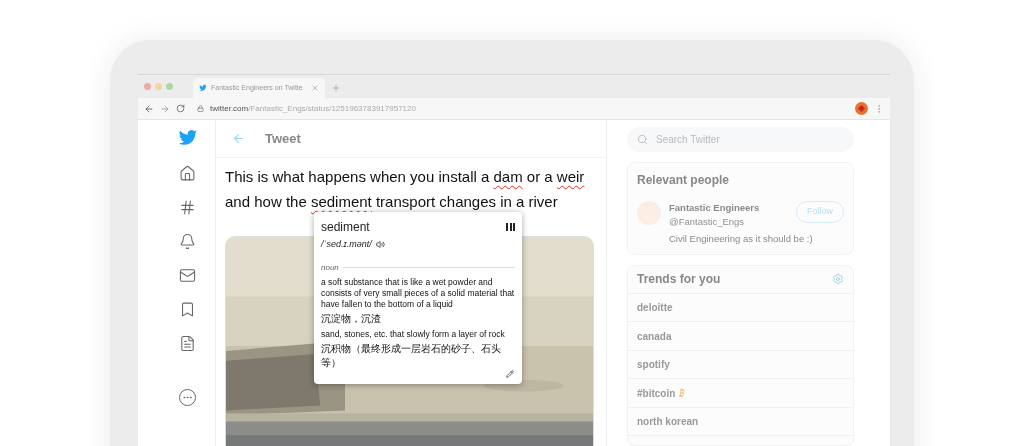 This screenshot has width=1024, height=446. What do you see at coordinates (346, 244) in the screenshot?
I see `pronunciation: /ˈsed.ɪ.mənt/` at bounding box center [346, 244].